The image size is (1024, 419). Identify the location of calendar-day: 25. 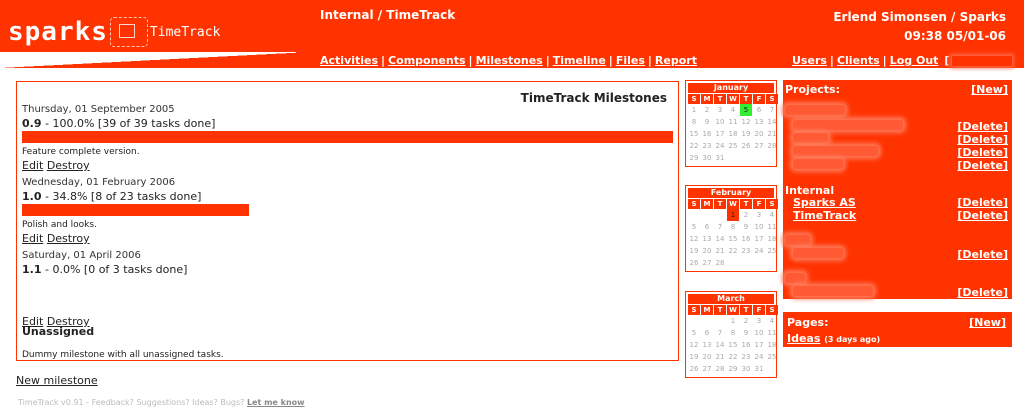
(733, 146).